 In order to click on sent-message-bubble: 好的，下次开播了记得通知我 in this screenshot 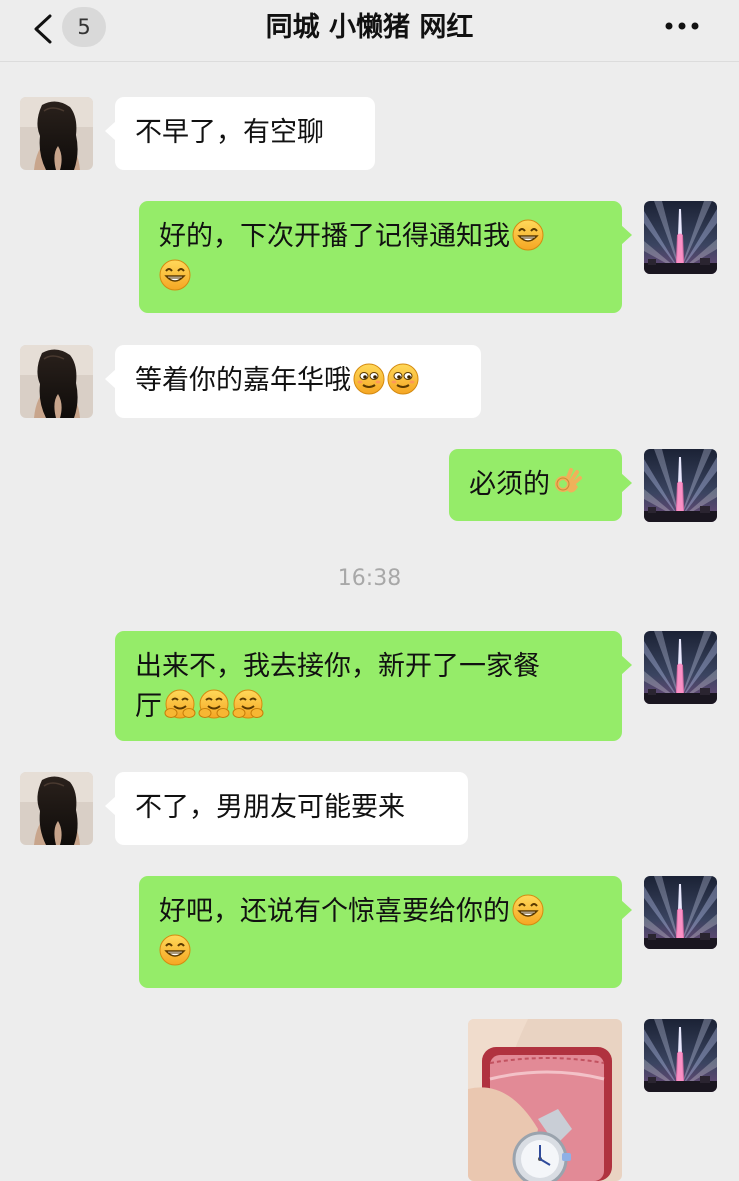, I will do `click(385, 257)`.